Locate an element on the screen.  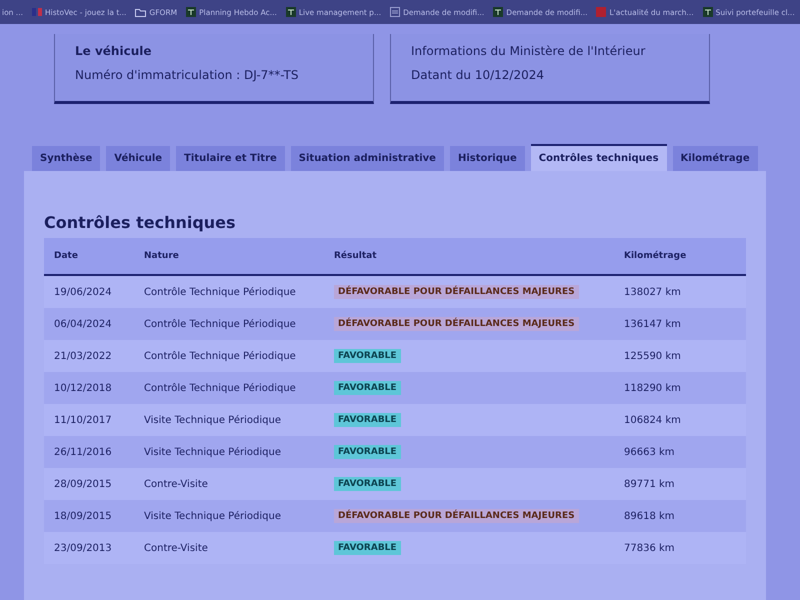
table-cell-text: 19/06/2024 is located at coordinates (83, 292).